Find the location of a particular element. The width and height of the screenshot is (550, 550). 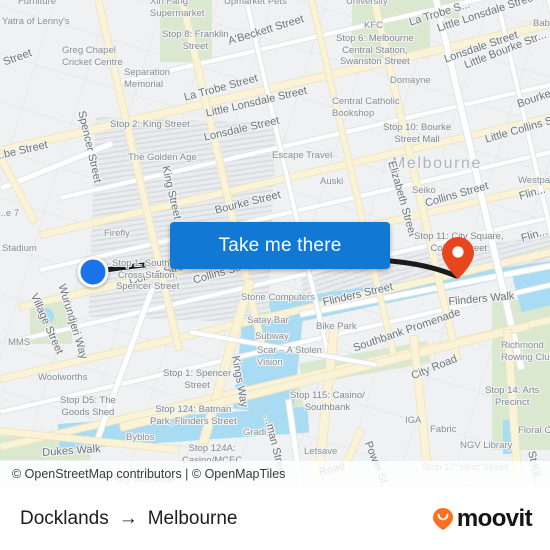

moovit-logo: moovit is located at coordinates (482, 518).